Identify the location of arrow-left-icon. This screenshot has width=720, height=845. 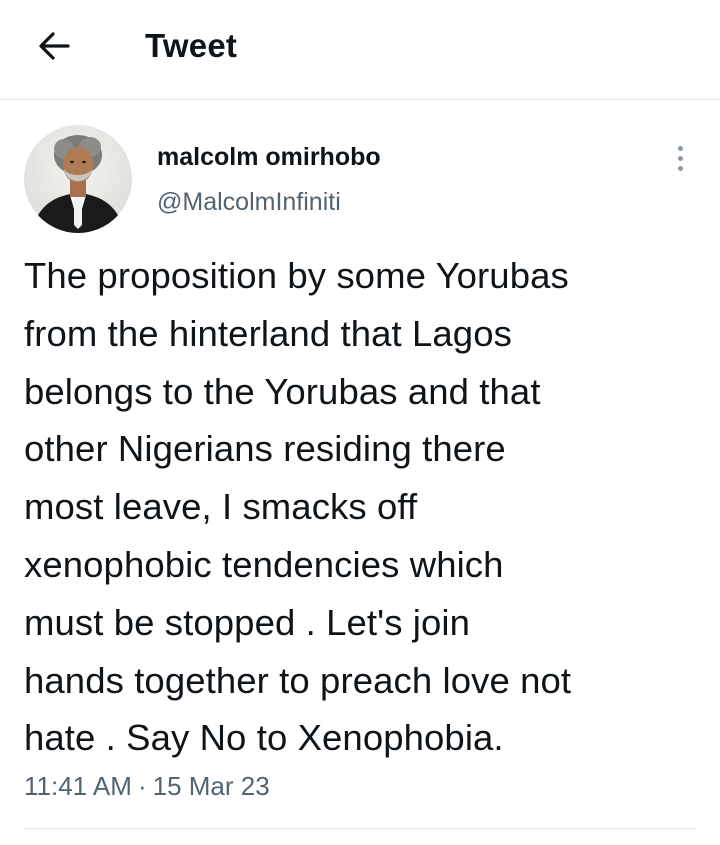
(54, 46).